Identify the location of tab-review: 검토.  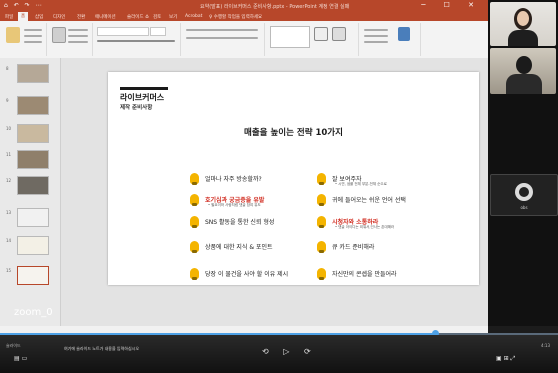
(157, 17).